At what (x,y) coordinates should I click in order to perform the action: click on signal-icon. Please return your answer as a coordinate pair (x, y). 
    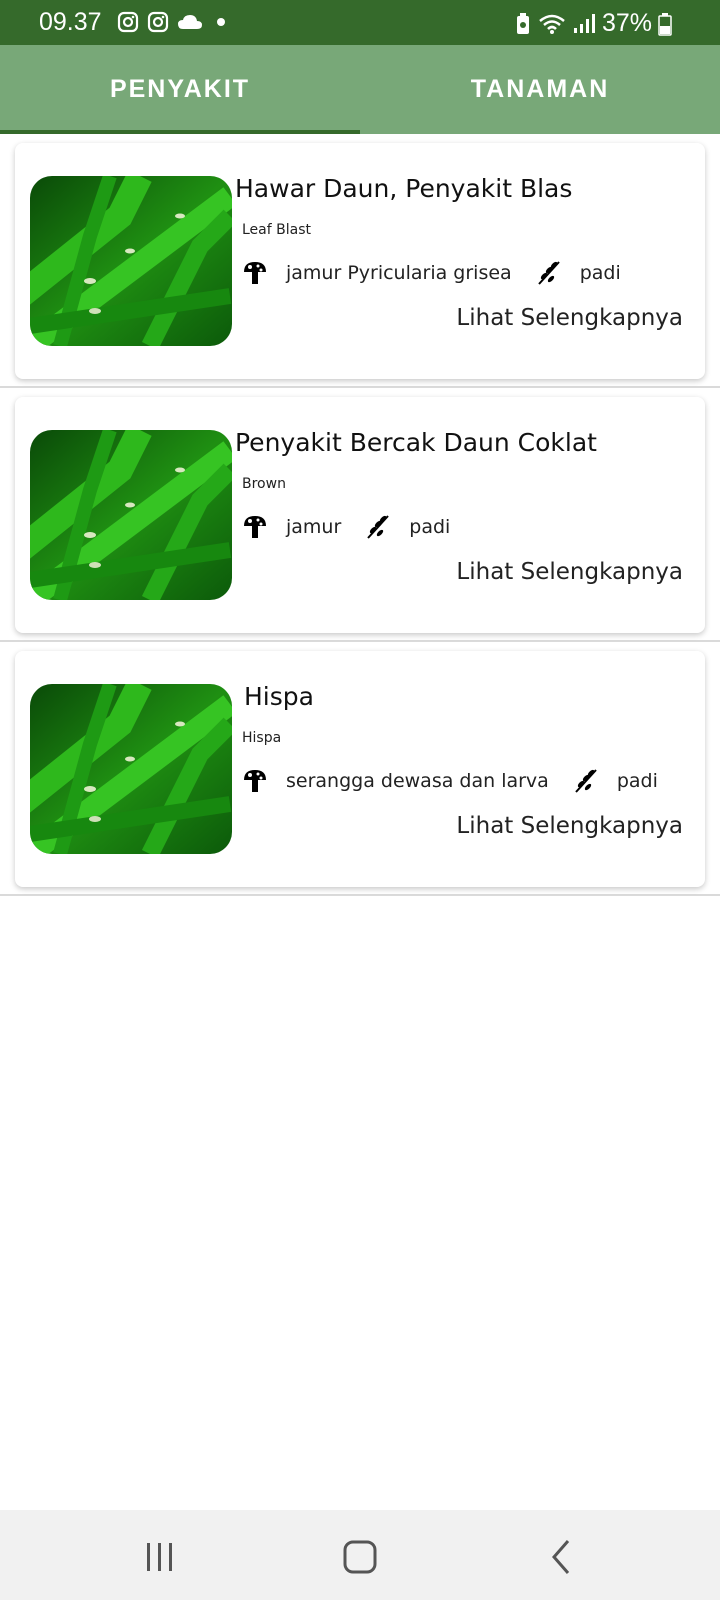
    Looking at the image, I should click on (584, 23).